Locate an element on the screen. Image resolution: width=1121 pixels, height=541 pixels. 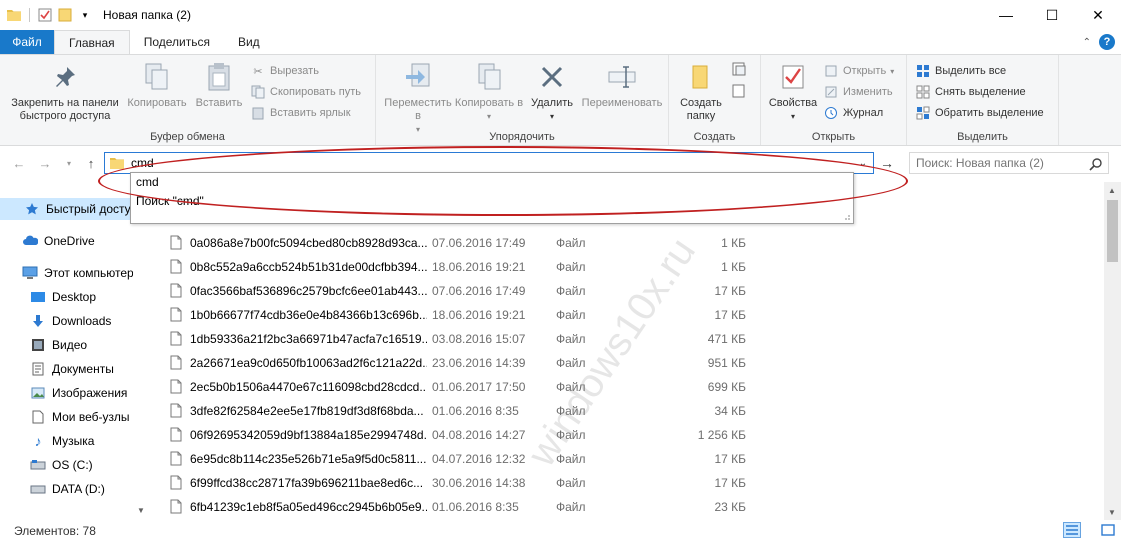
delete-x-icon is located at coordinates (552, 77).